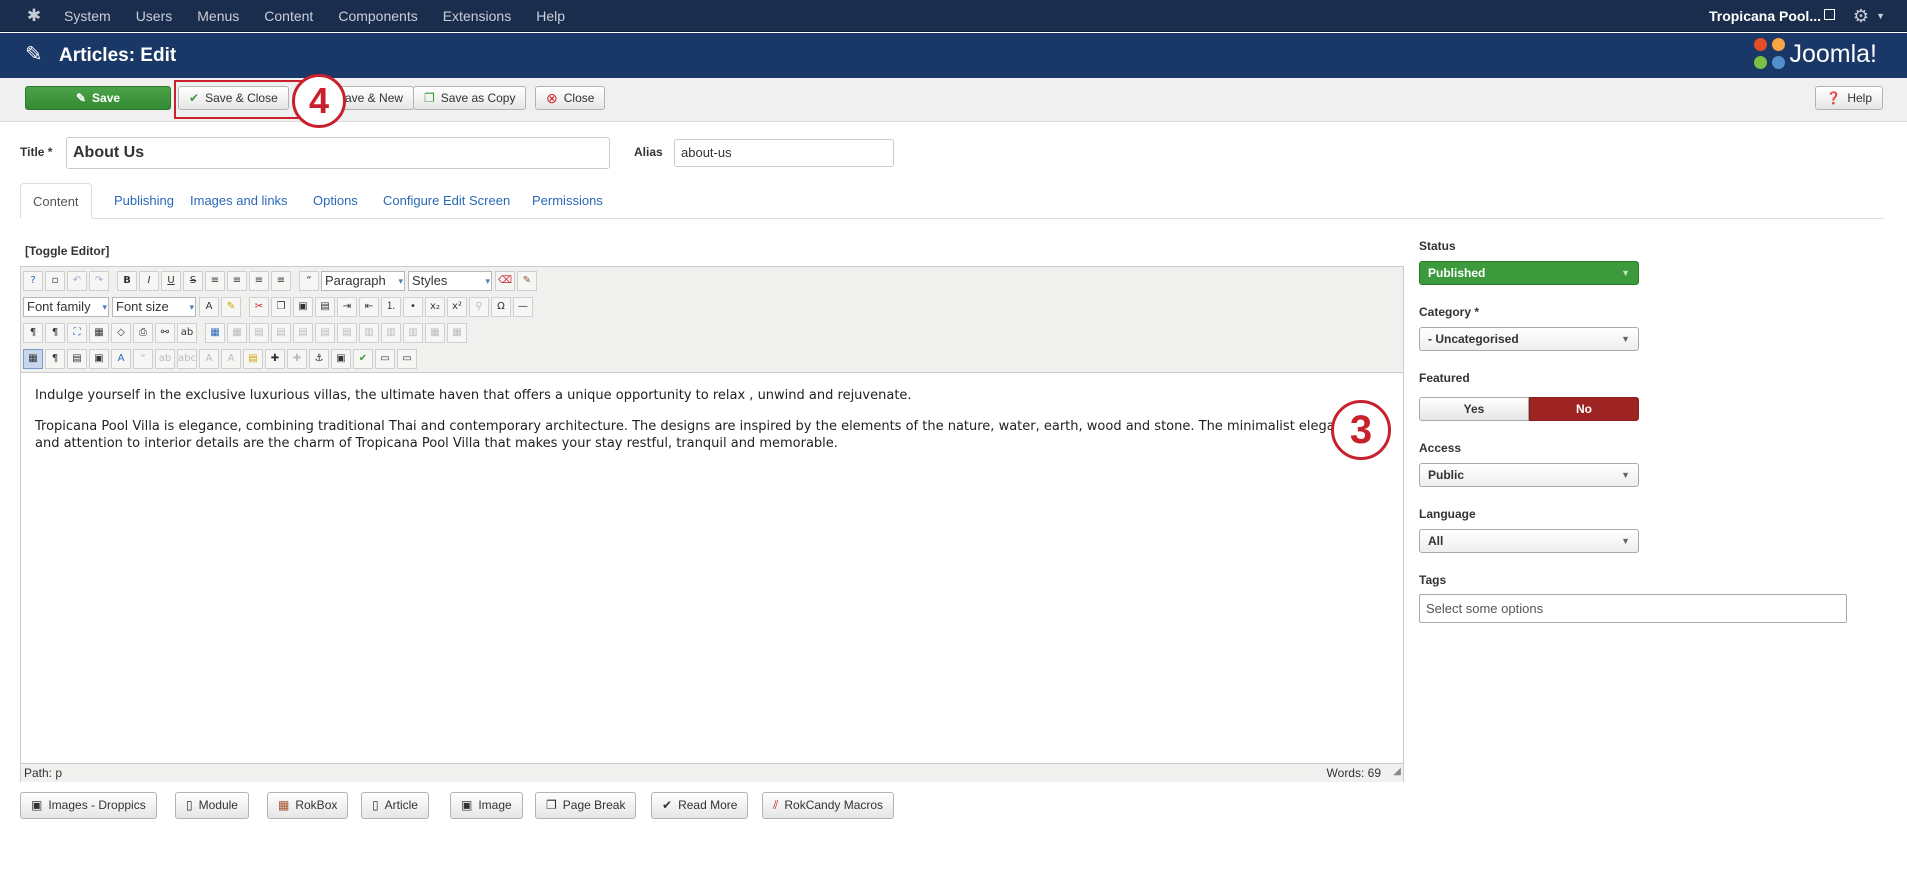 Image resolution: width=1907 pixels, height=876 pixels. Describe the element at coordinates (77, 359) in the screenshot. I see `template-icon: ▤` at that location.